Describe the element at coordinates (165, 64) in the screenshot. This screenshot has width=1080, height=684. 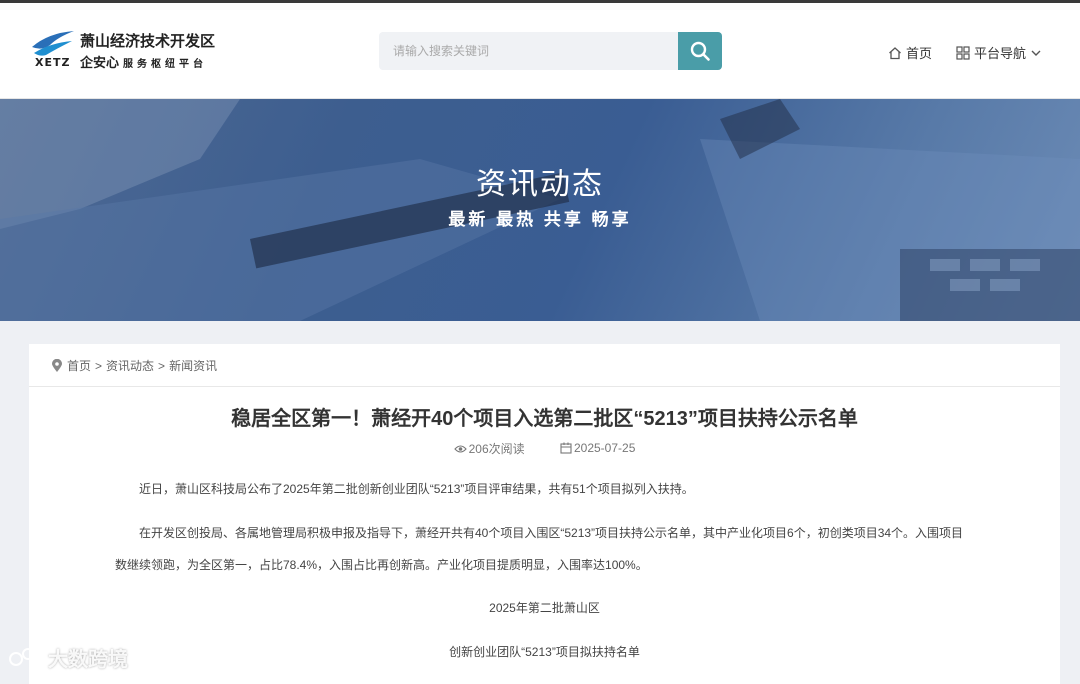
I see `logo-sub-small: 服务枢纽平台` at that location.